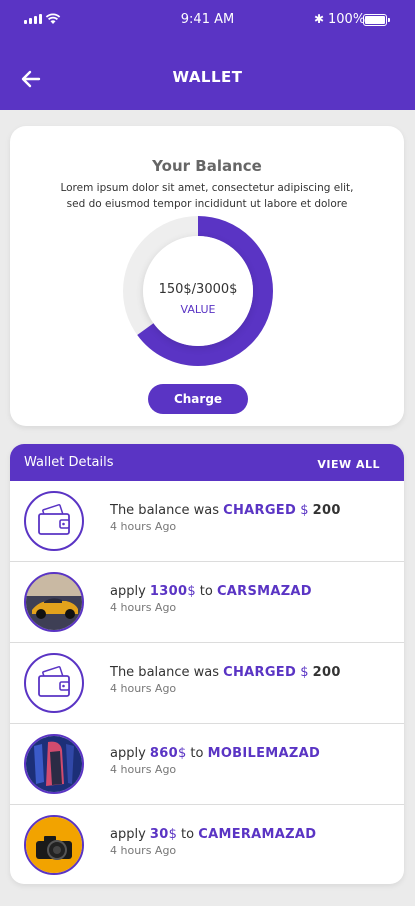 This screenshot has height=906, width=415. Describe the element at coordinates (54, 845) in the screenshot. I see `camera-image` at that location.